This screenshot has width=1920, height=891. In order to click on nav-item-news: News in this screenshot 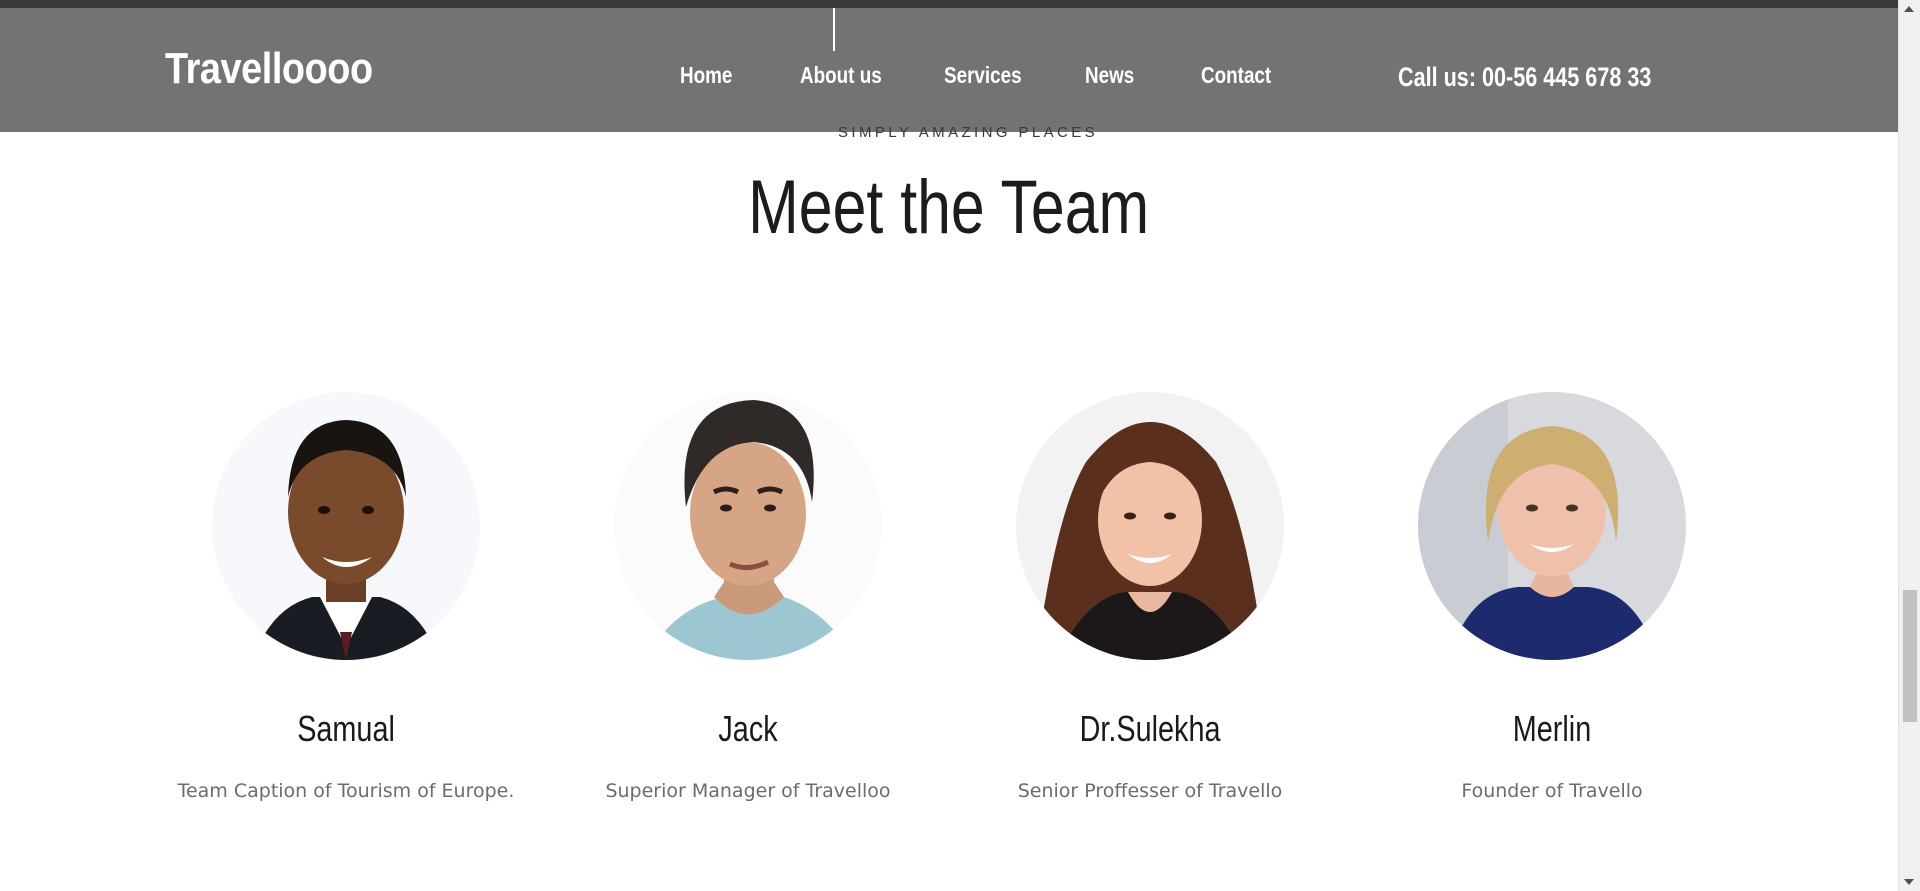, I will do `click(1109, 75)`.